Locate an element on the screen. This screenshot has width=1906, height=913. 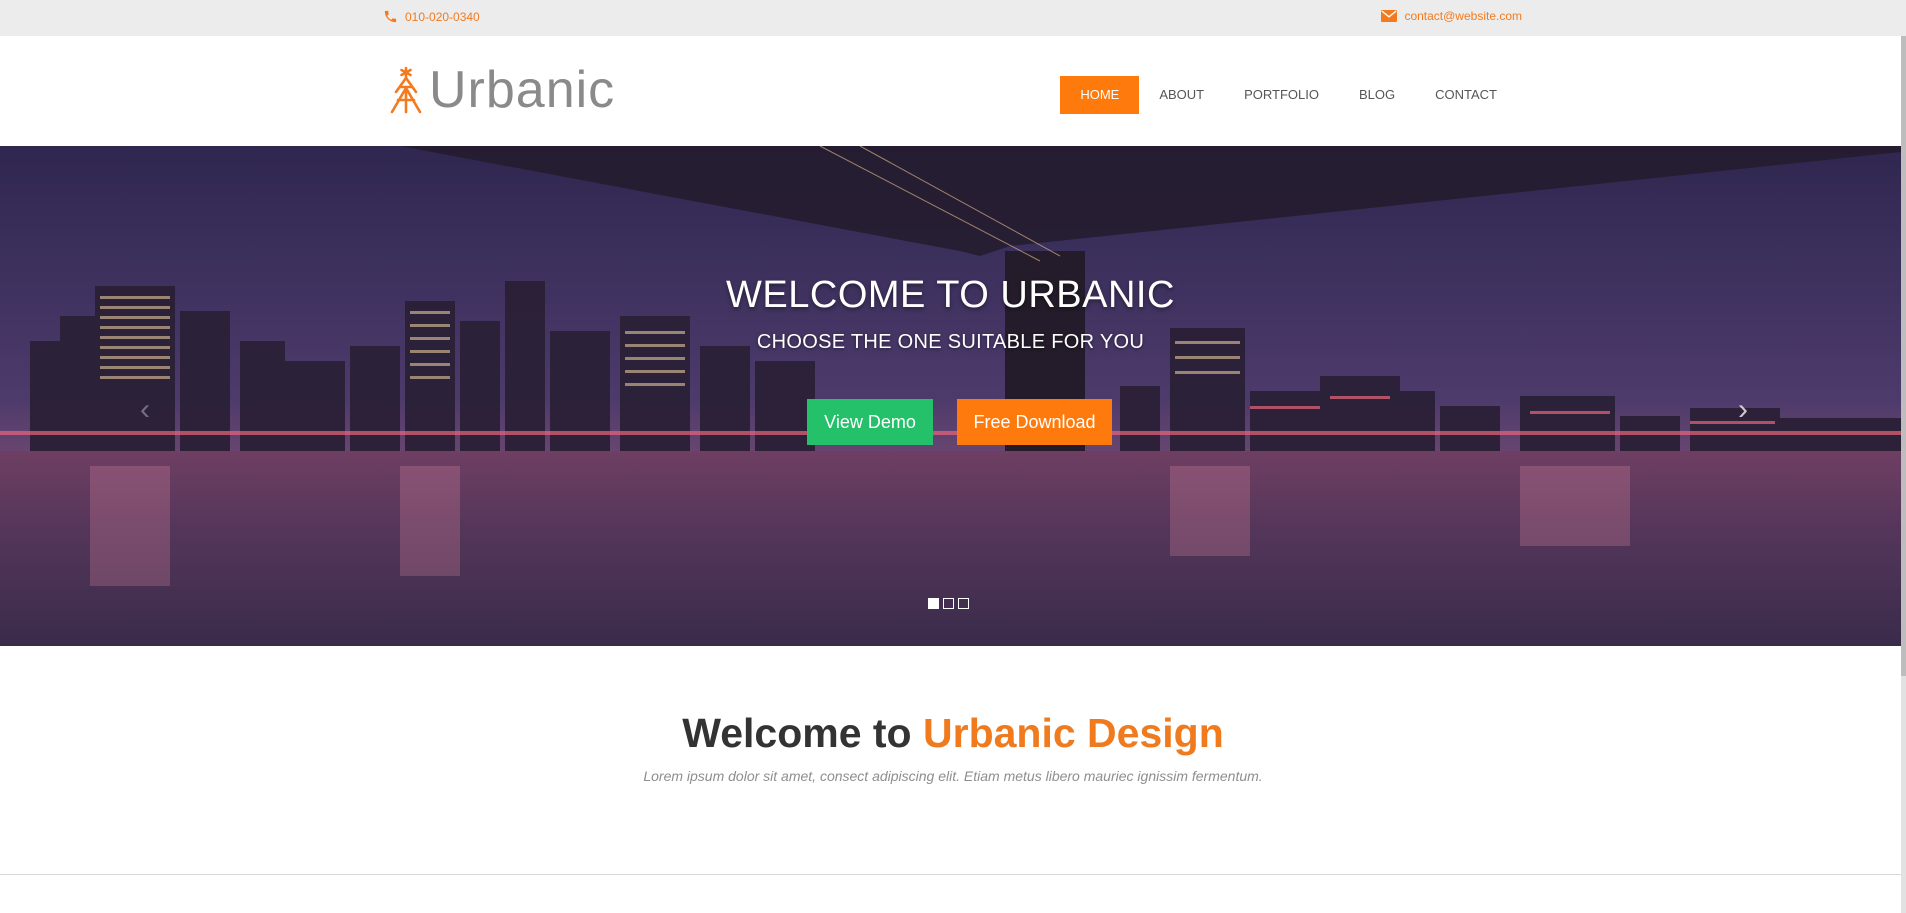
top-contact-bar: 010-020-0340 contact@website.com is located at coordinates (953, 18).